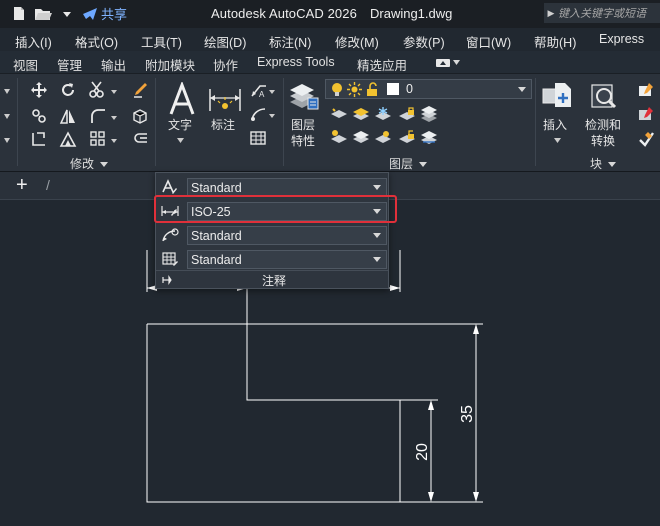 This screenshot has width=660, height=526. Describe the element at coordinates (258, 138) in the screenshot. I see `table-icon` at that location.